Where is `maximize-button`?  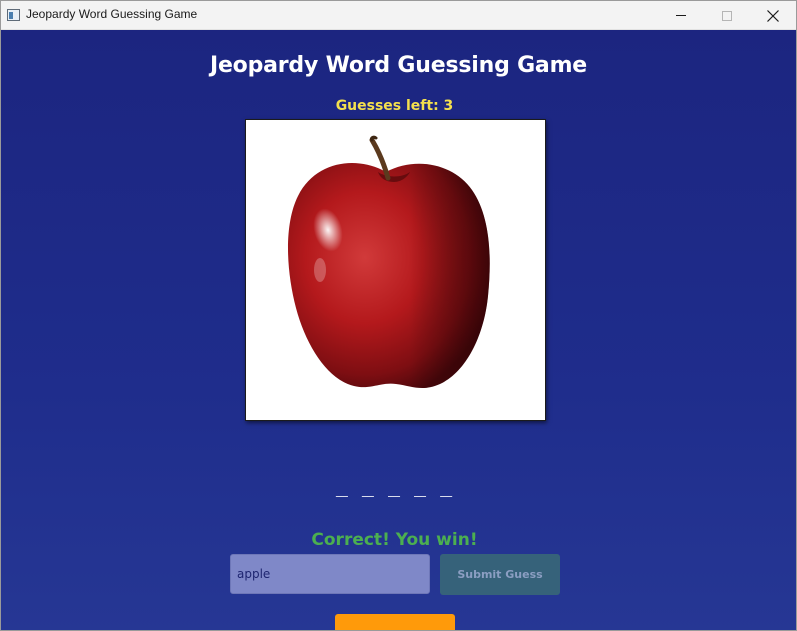
maximize-button is located at coordinates (727, 15).